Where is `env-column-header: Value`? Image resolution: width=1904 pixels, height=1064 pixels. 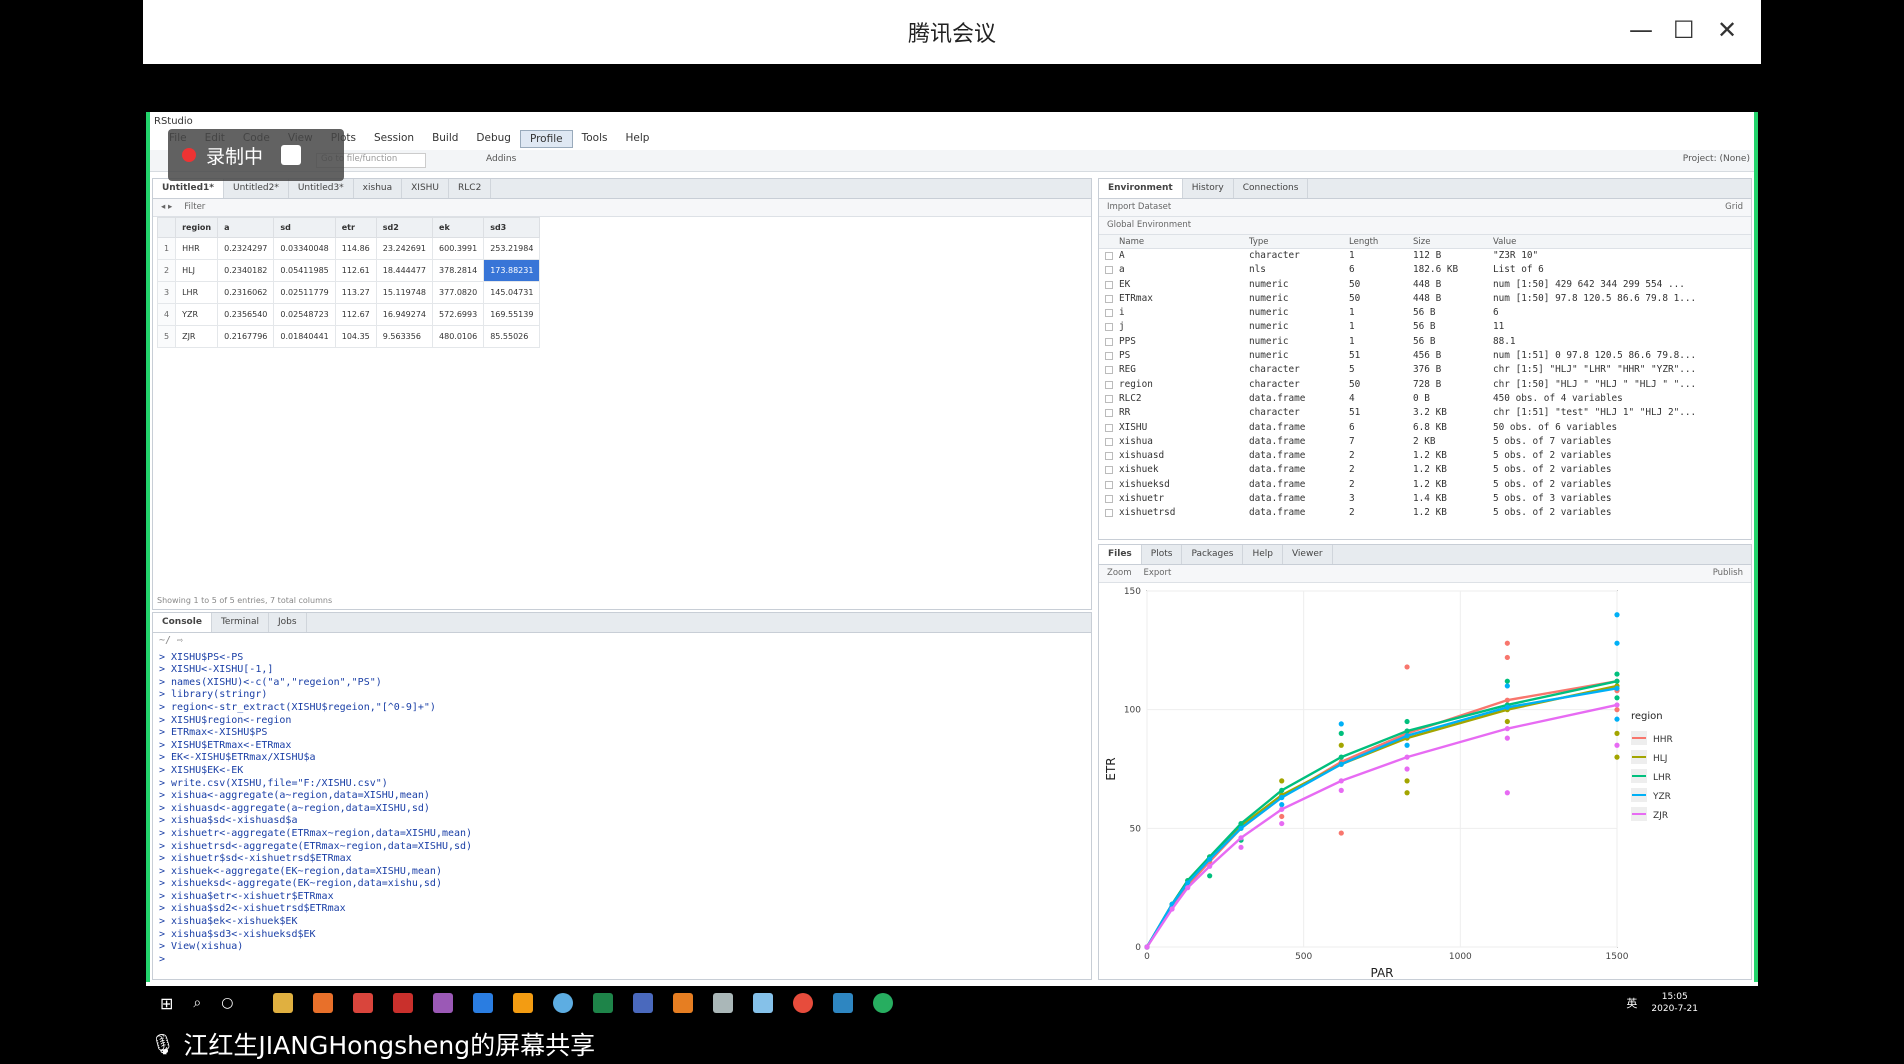 env-column-header: Value is located at coordinates (1613, 242).